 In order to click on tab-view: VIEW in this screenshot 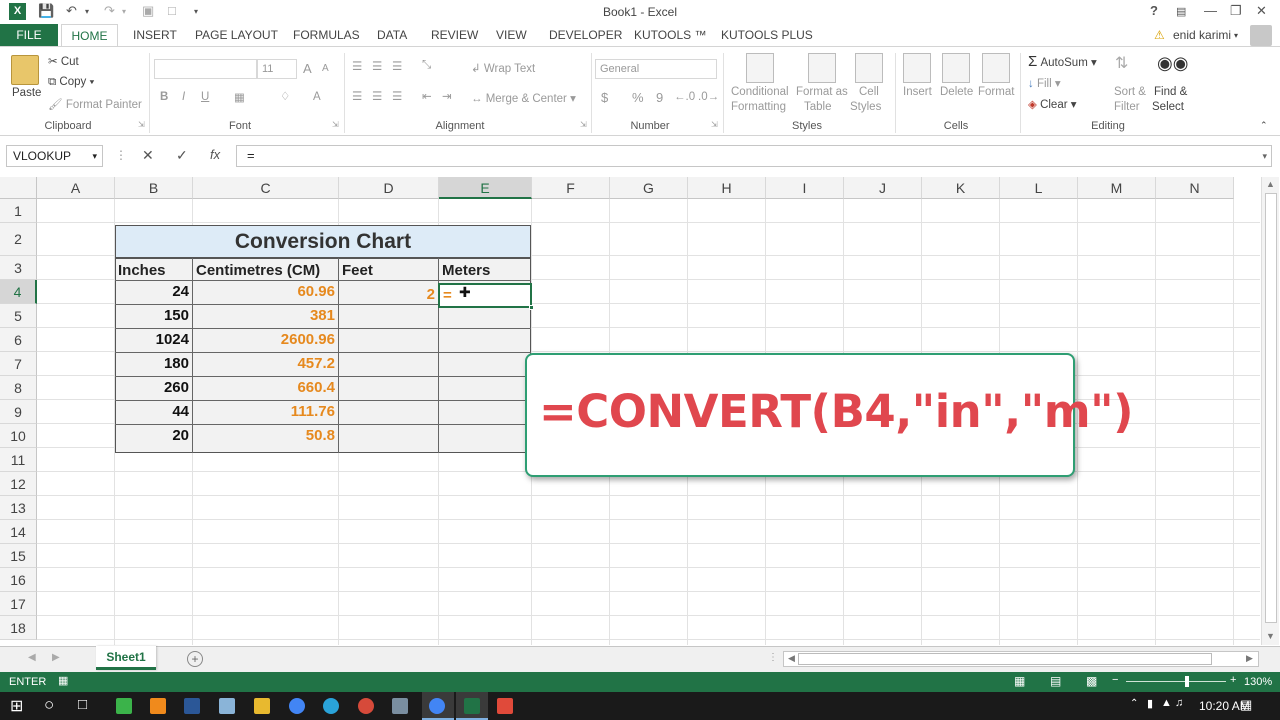, I will do `click(511, 35)`.